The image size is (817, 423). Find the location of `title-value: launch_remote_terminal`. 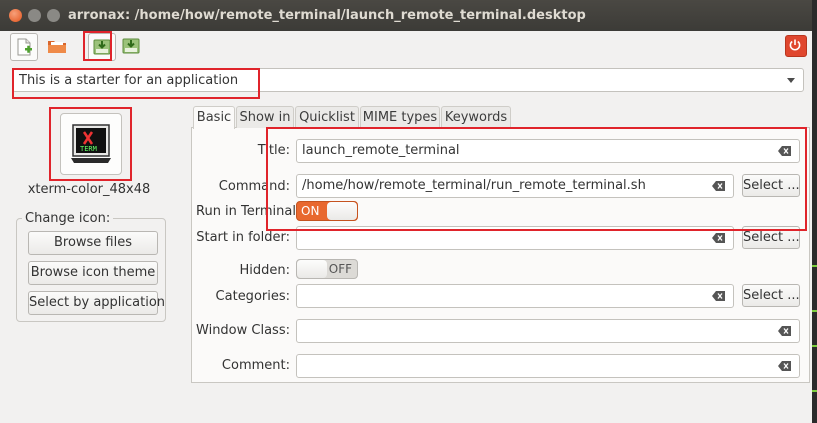

title-value: launch_remote_terminal is located at coordinates (381, 150).